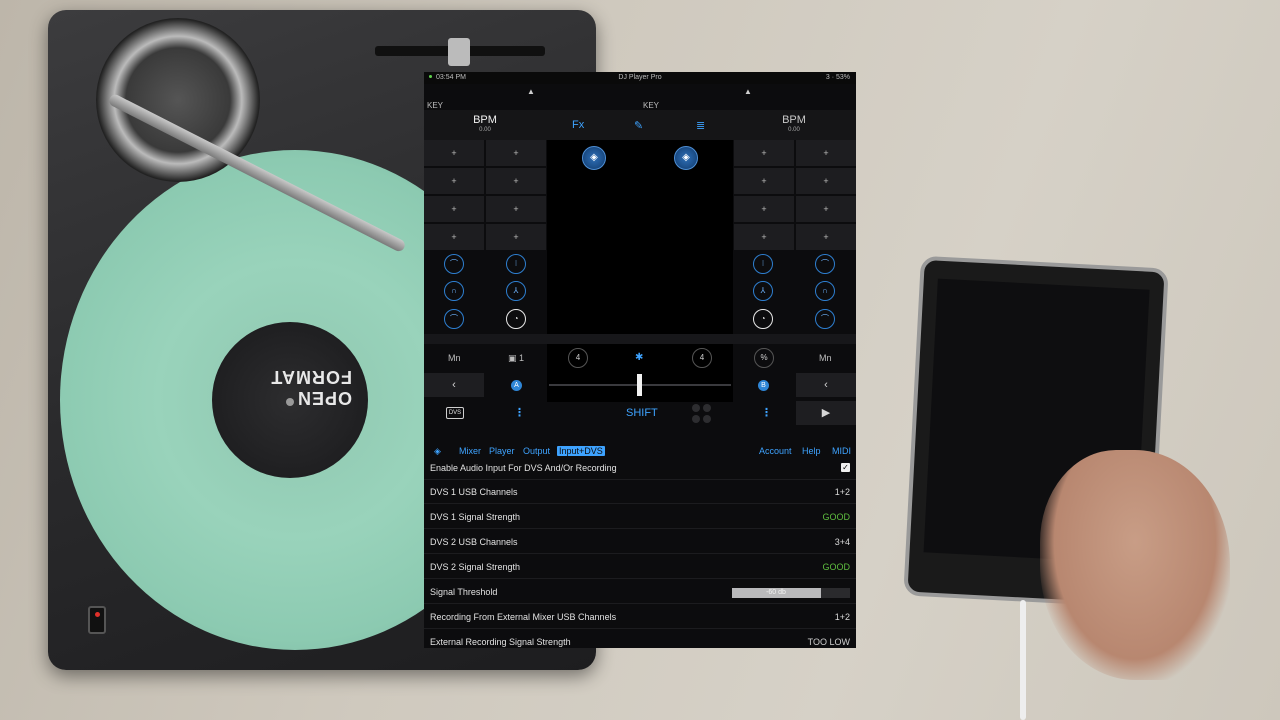  Describe the element at coordinates (454, 209) in the screenshot. I see `pad-left-5: +` at that location.